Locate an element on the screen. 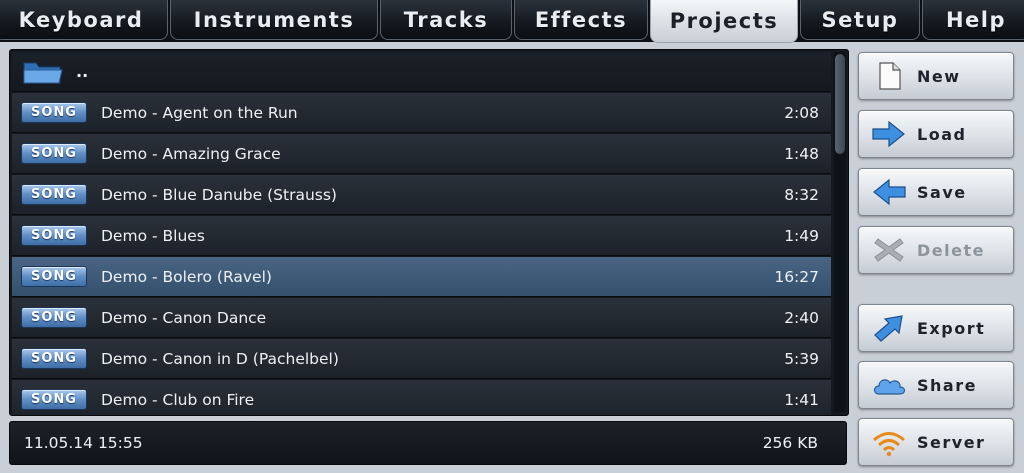 This screenshot has height=473, width=1024. load-button-label: Load is located at coordinates (942, 134).